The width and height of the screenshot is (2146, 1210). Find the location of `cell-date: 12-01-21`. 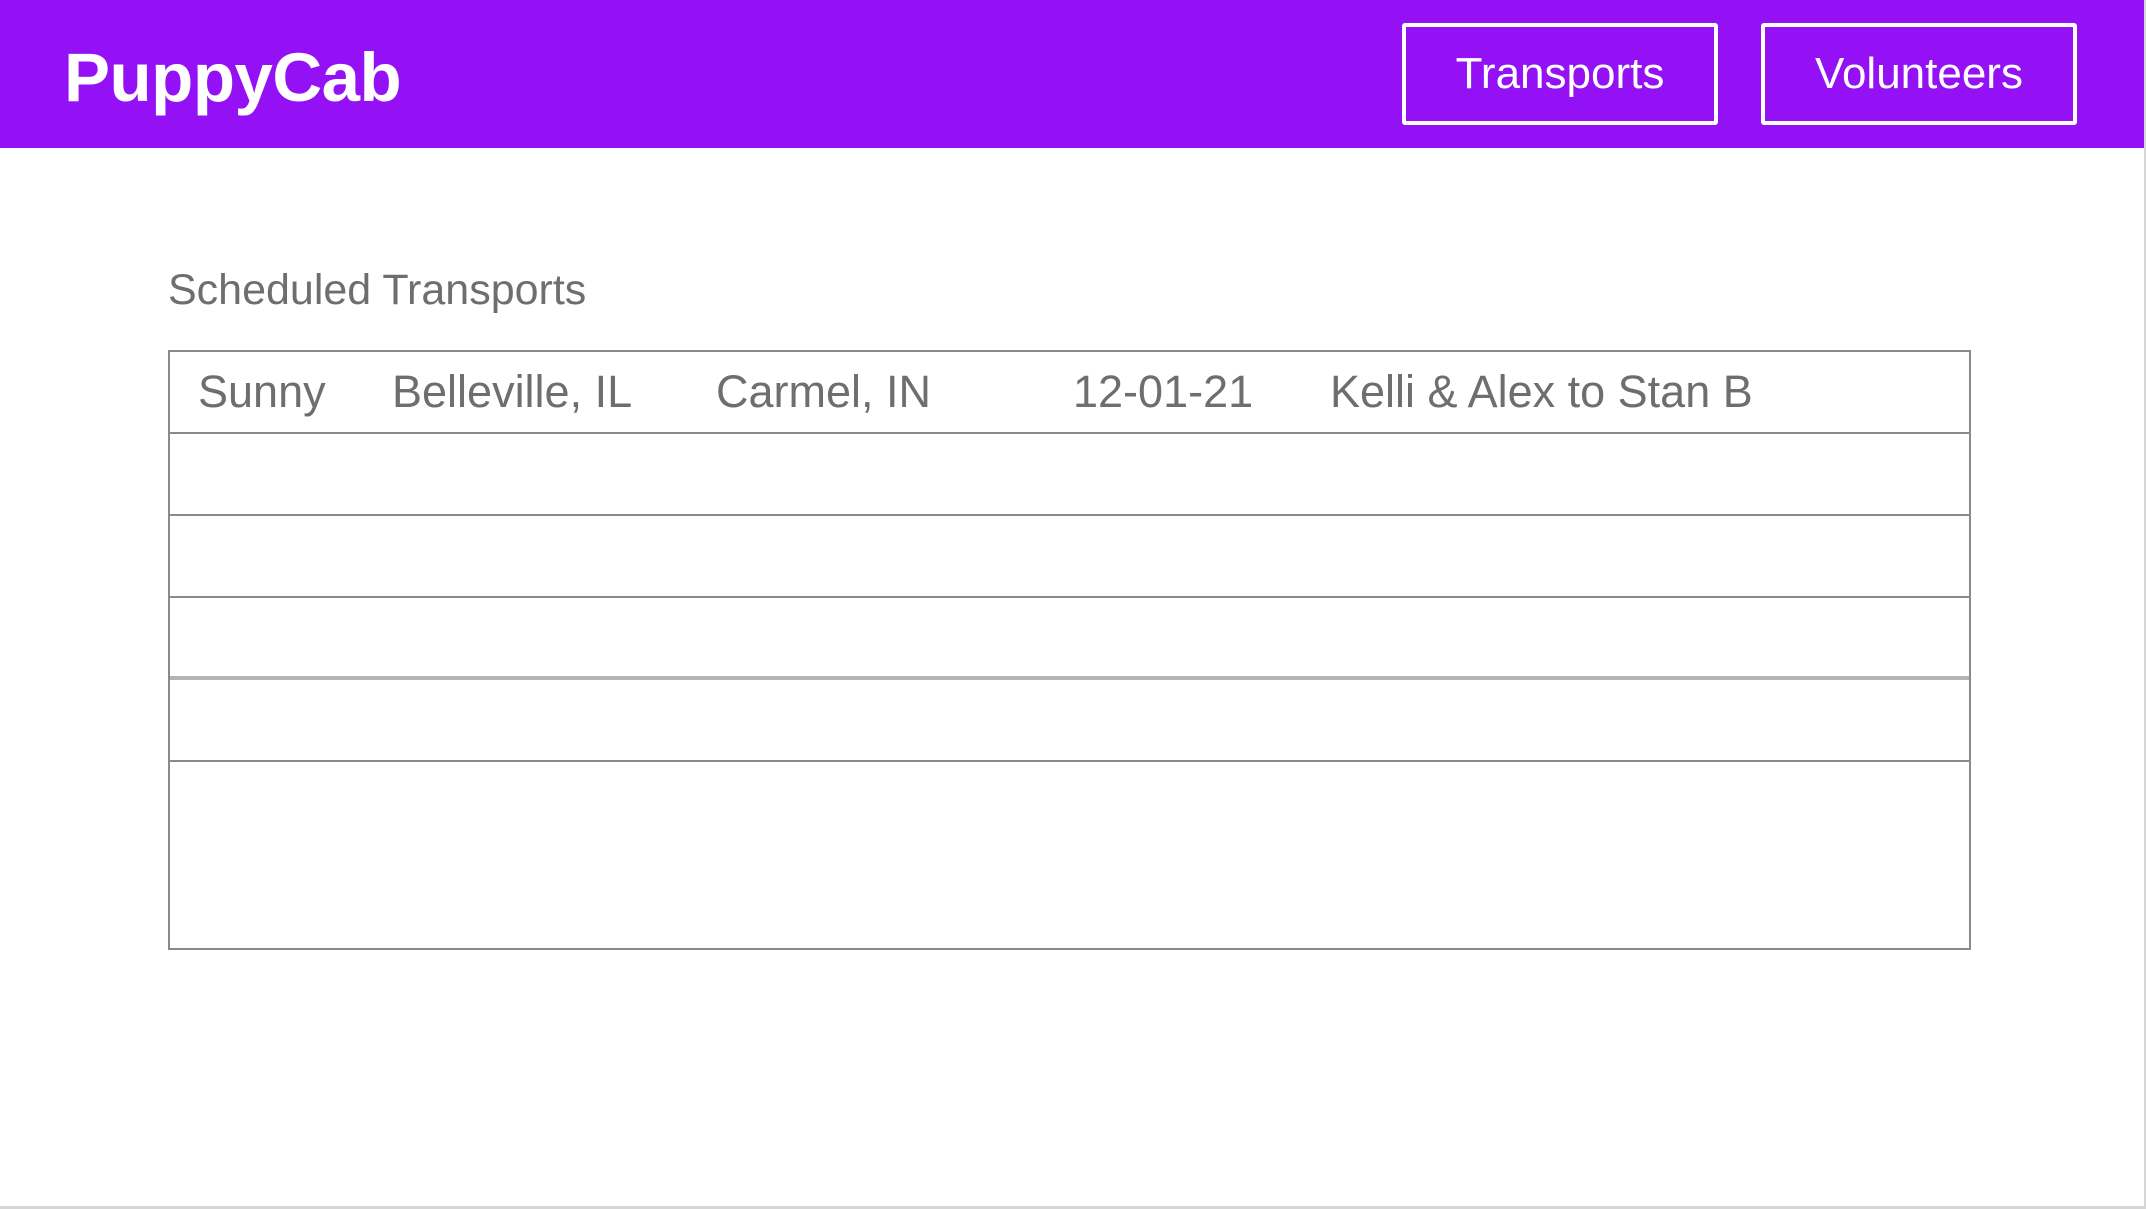

cell-date: 12-01-21 is located at coordinates (1163, 391).